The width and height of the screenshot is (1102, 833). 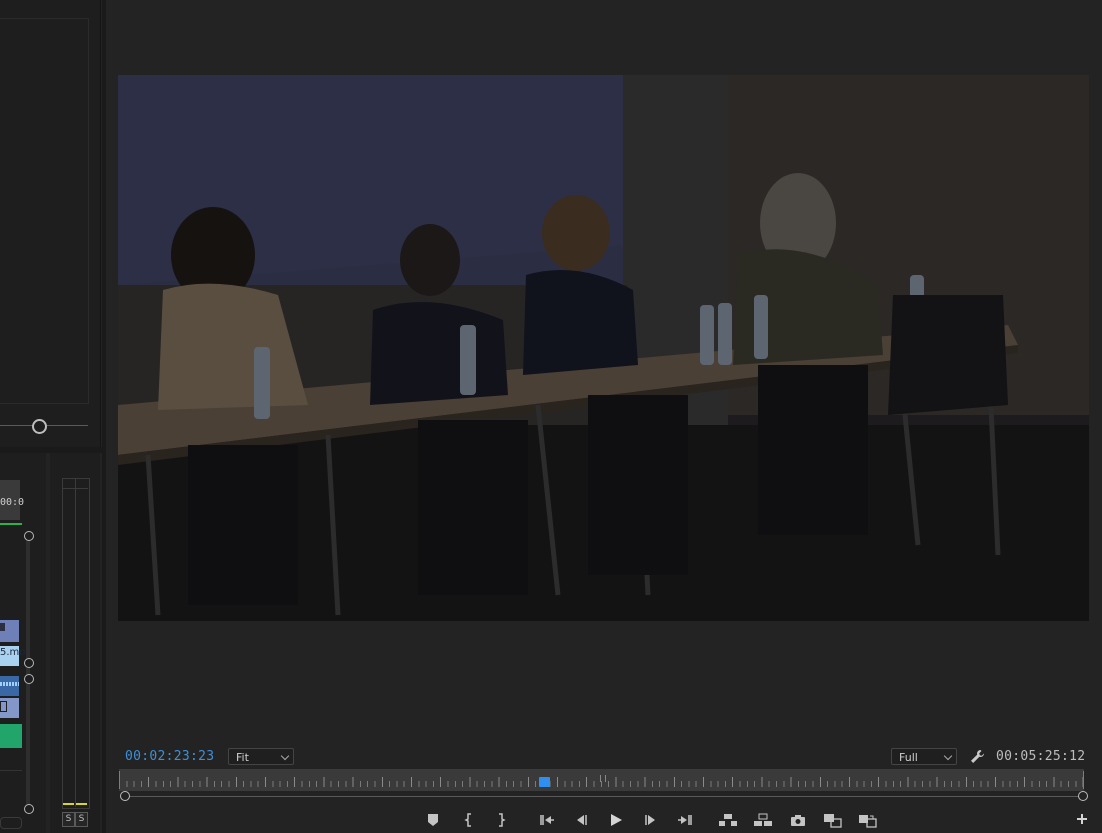 I want to click on camera-icon, so click(x=798, y=820).